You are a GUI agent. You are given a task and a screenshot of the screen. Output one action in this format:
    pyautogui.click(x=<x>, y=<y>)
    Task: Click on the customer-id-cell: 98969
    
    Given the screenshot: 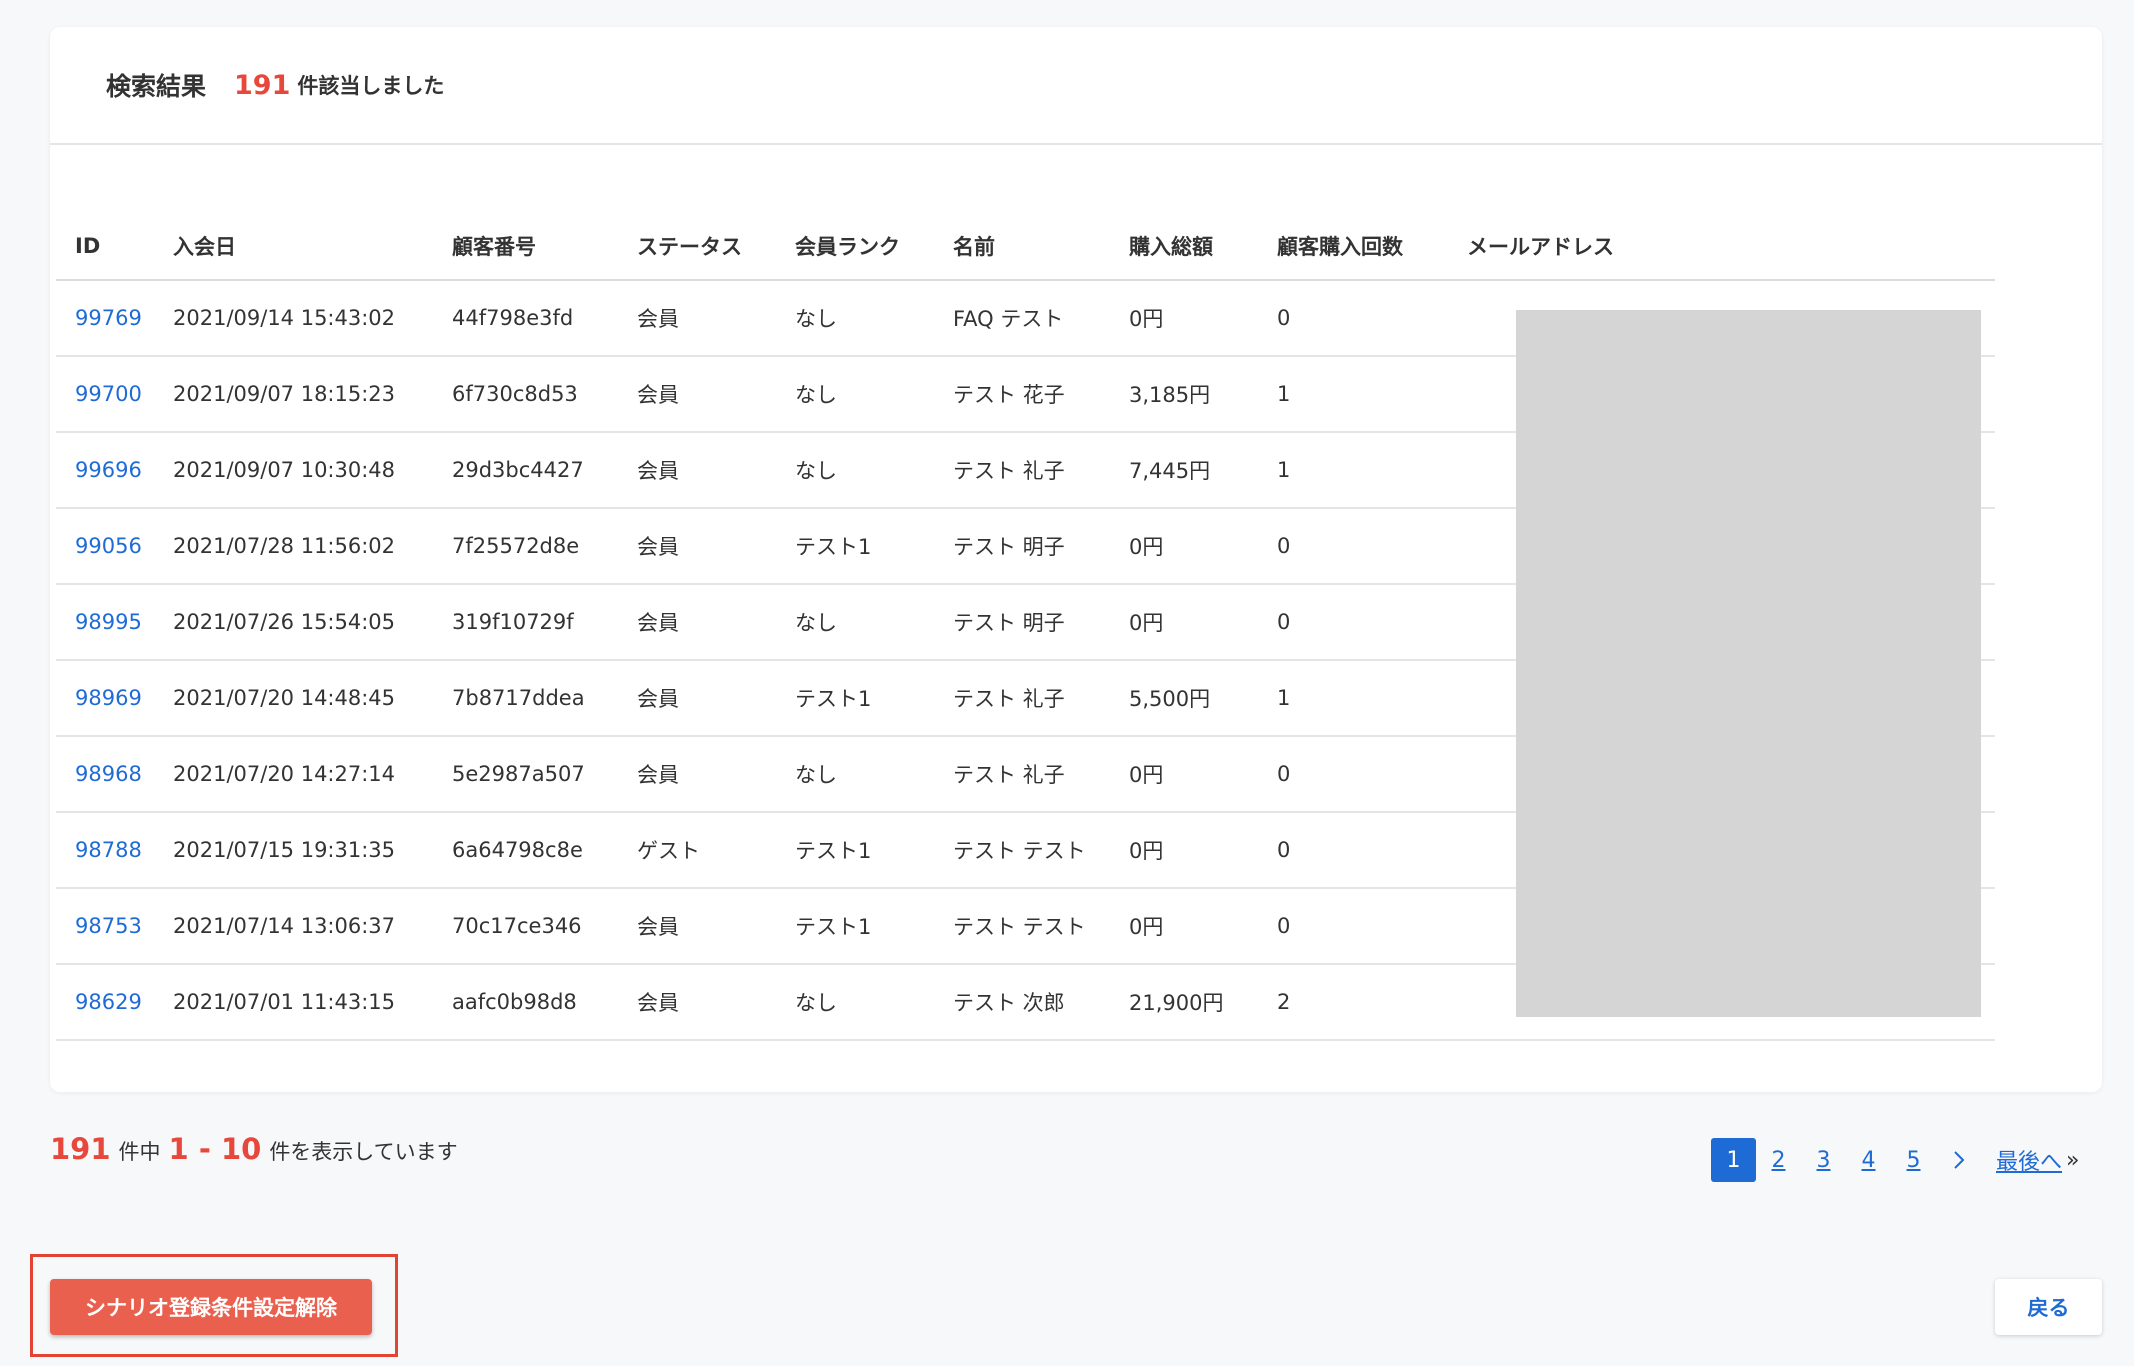 What is the action you would take?
    pyautogui.click(x=105, y=698)
    